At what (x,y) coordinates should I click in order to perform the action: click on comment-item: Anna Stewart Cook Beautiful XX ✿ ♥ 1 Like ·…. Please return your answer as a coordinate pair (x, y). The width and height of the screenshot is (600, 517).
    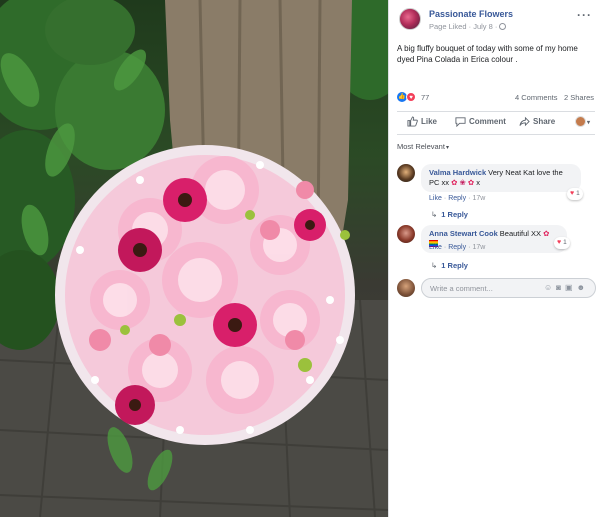
    Looking at the image, I should click on (497, 250).